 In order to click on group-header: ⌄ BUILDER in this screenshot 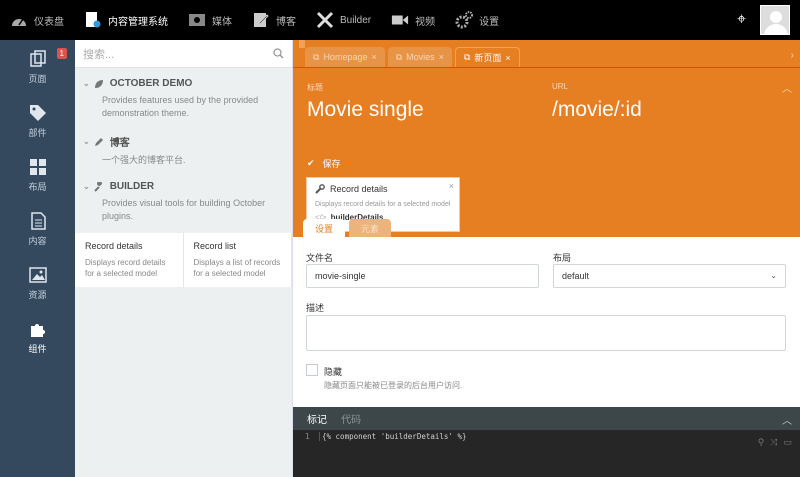, I will do `click(183, 186)`.